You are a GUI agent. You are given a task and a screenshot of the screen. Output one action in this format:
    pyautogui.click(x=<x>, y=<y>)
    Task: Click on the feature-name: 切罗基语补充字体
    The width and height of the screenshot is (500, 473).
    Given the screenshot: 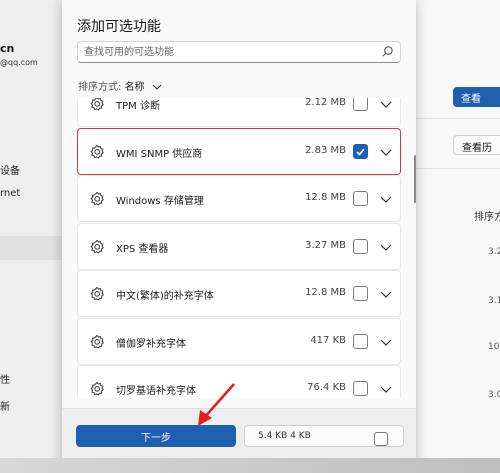 What is the action you would take?
    pyautogui.click(x=156, y=391)
    